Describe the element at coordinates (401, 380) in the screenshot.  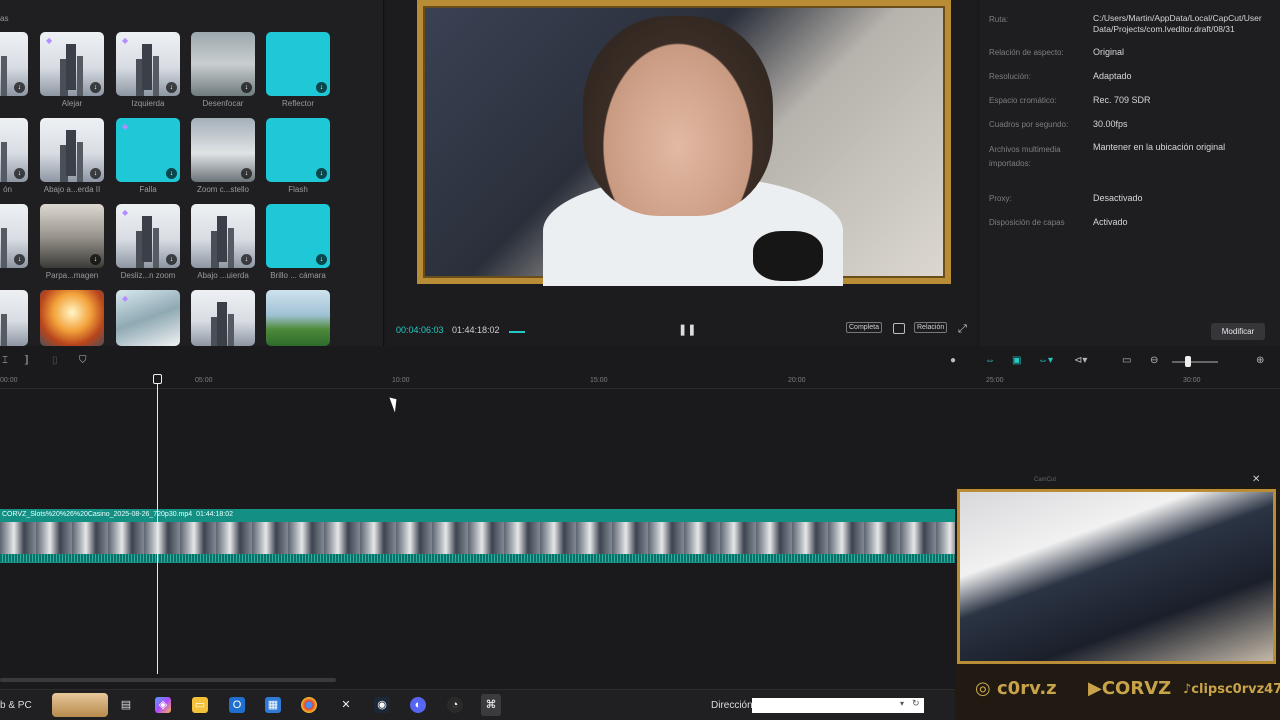
I see `ruler-label: 10:00` at that location.